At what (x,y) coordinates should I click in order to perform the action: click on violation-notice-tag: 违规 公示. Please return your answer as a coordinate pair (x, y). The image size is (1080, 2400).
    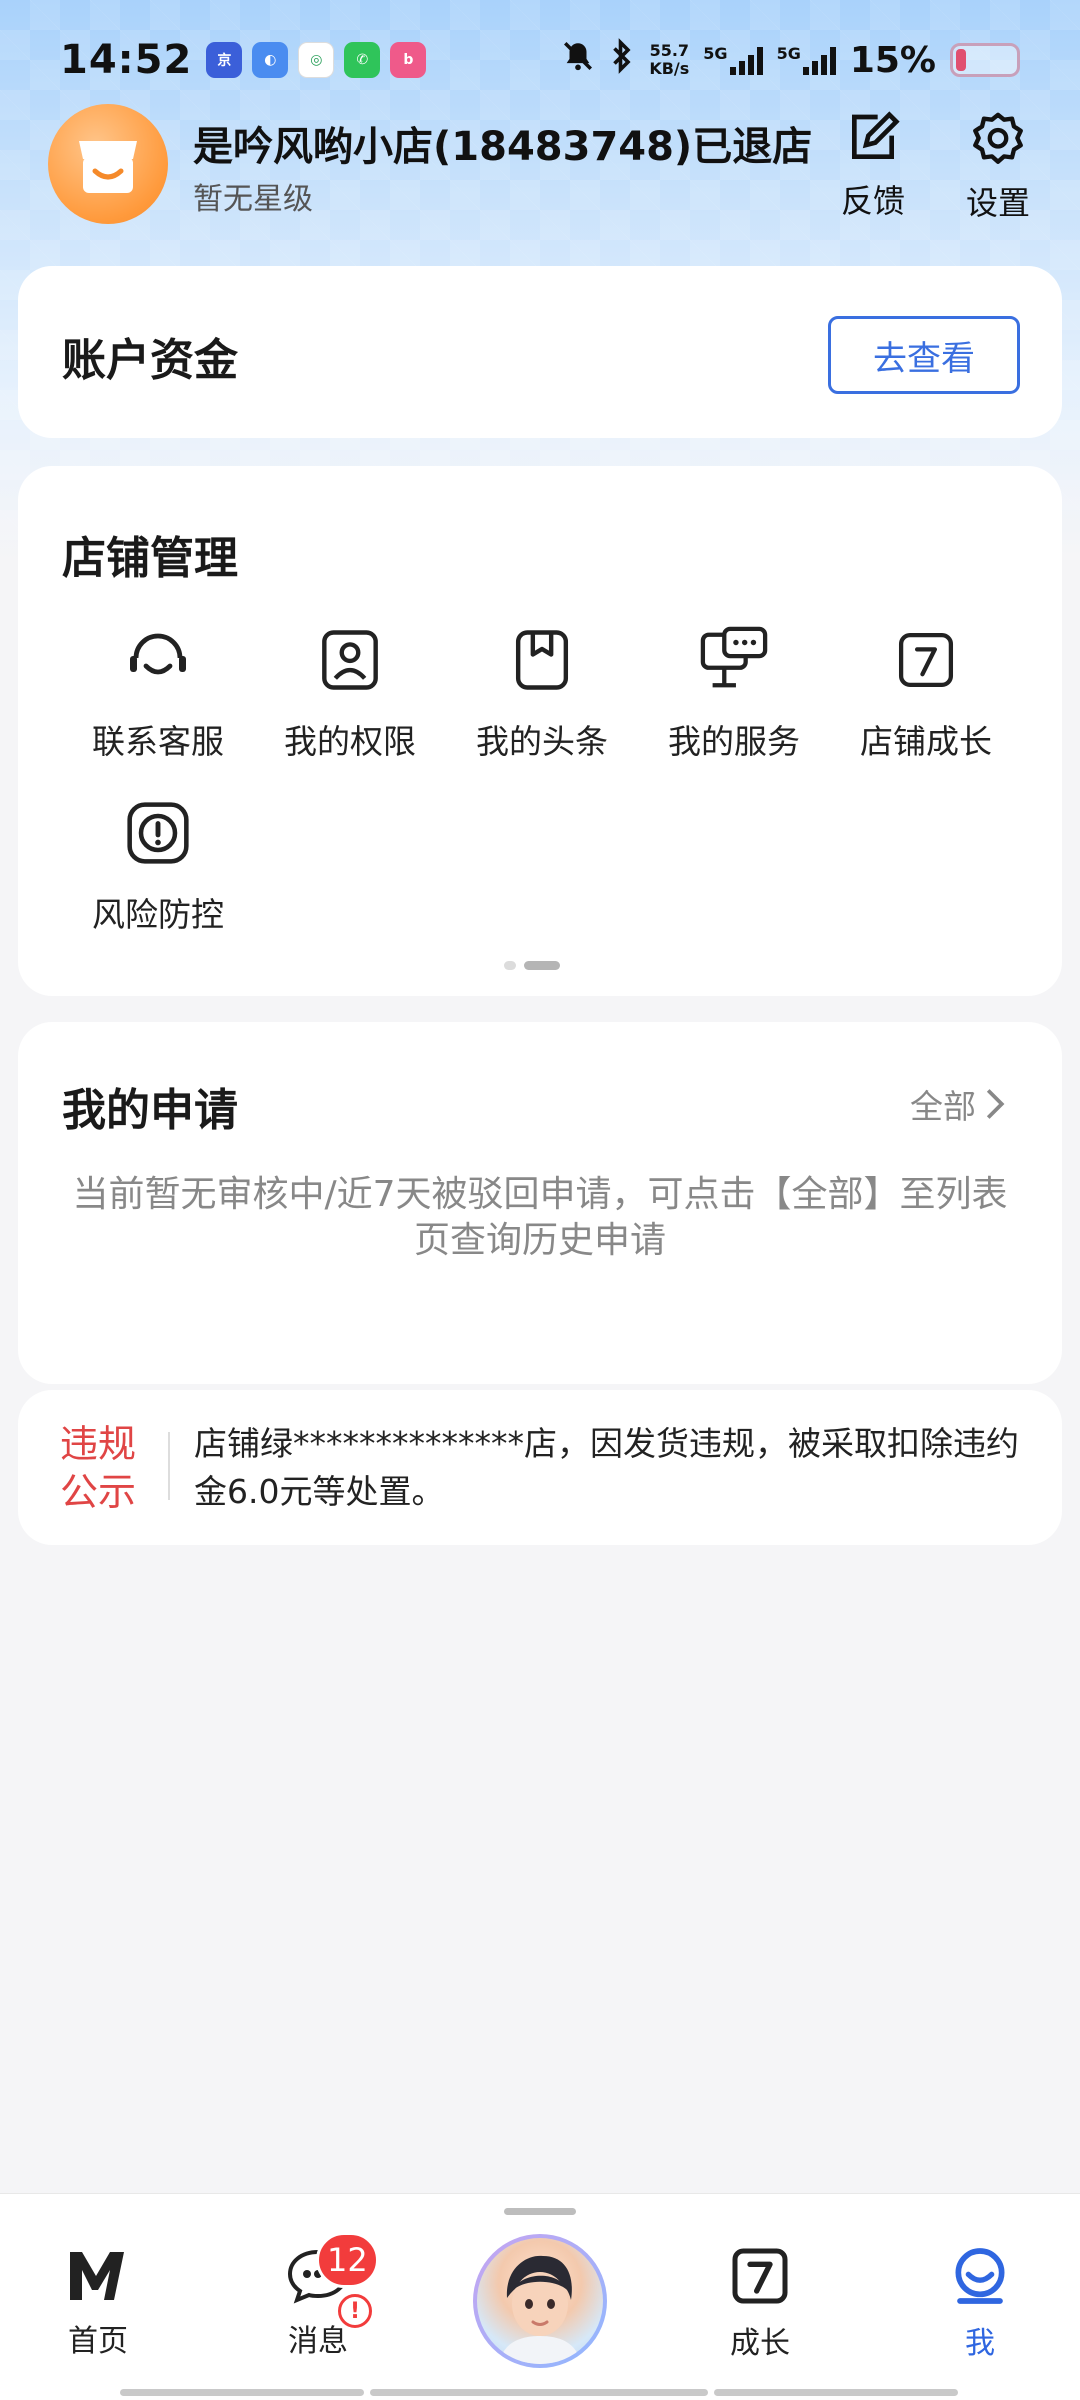
    Looking at the image, I should click on (105, 1468).